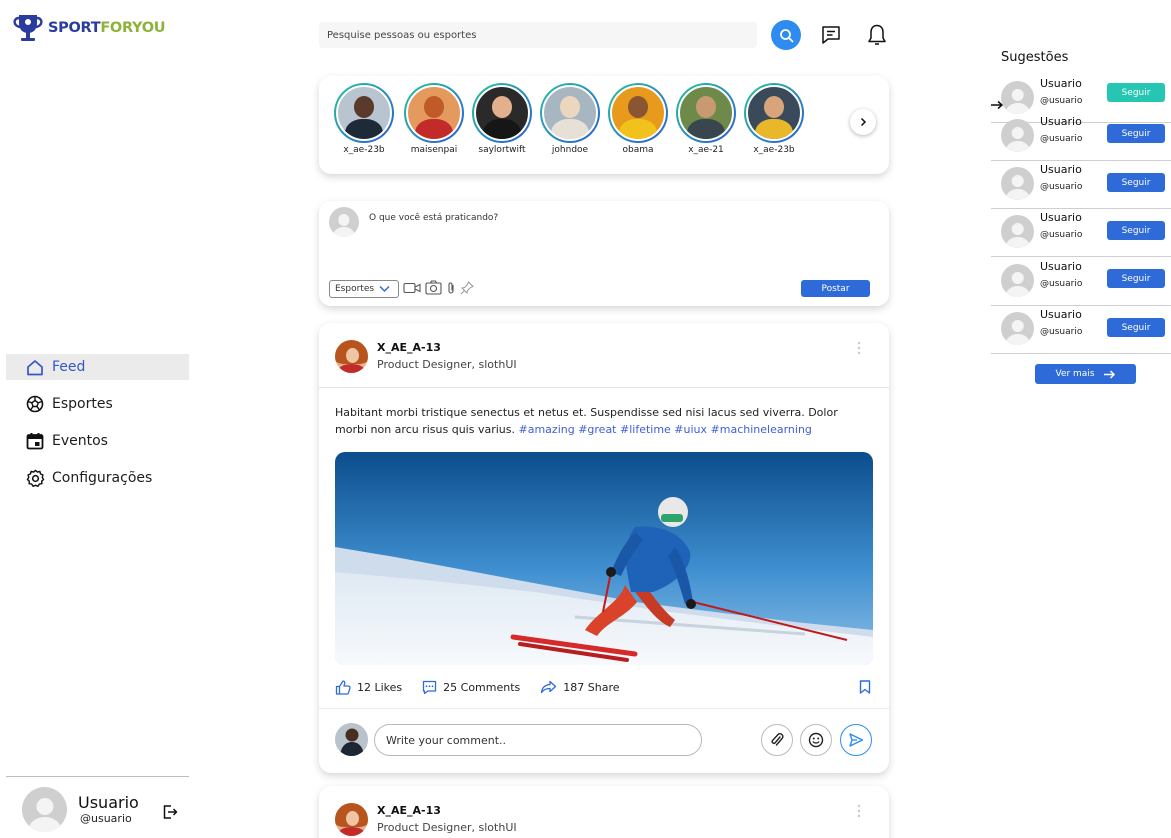 This screenshot has height=838, width=1171. I want to click on trophy-icon, so click(28, 28).